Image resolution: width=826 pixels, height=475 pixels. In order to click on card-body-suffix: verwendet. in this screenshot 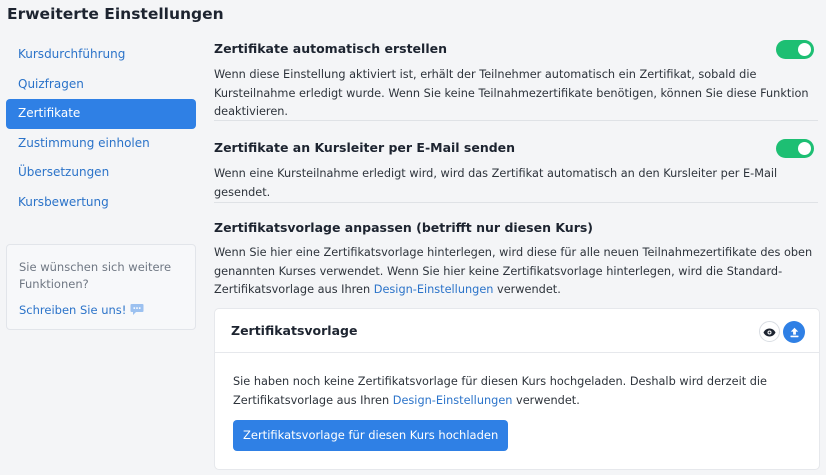, I will do `click(546, 400)`.